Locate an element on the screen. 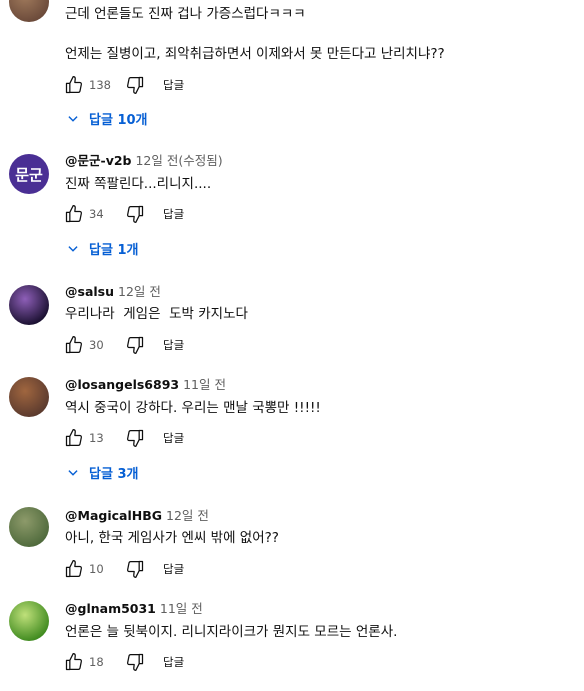 This screenshot has height=691, width=584. comment-header: @glnam5031 11일 전 is located at coordinates (134, 609).